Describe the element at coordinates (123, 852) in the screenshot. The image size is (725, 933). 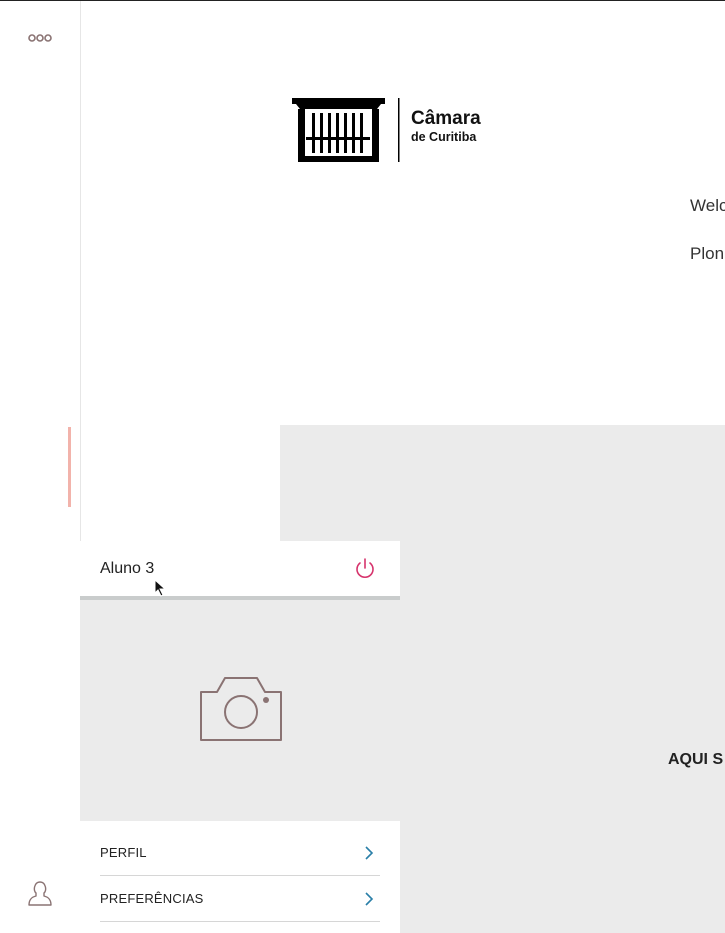
I see `menu-item-label: PERFIL` at that location.